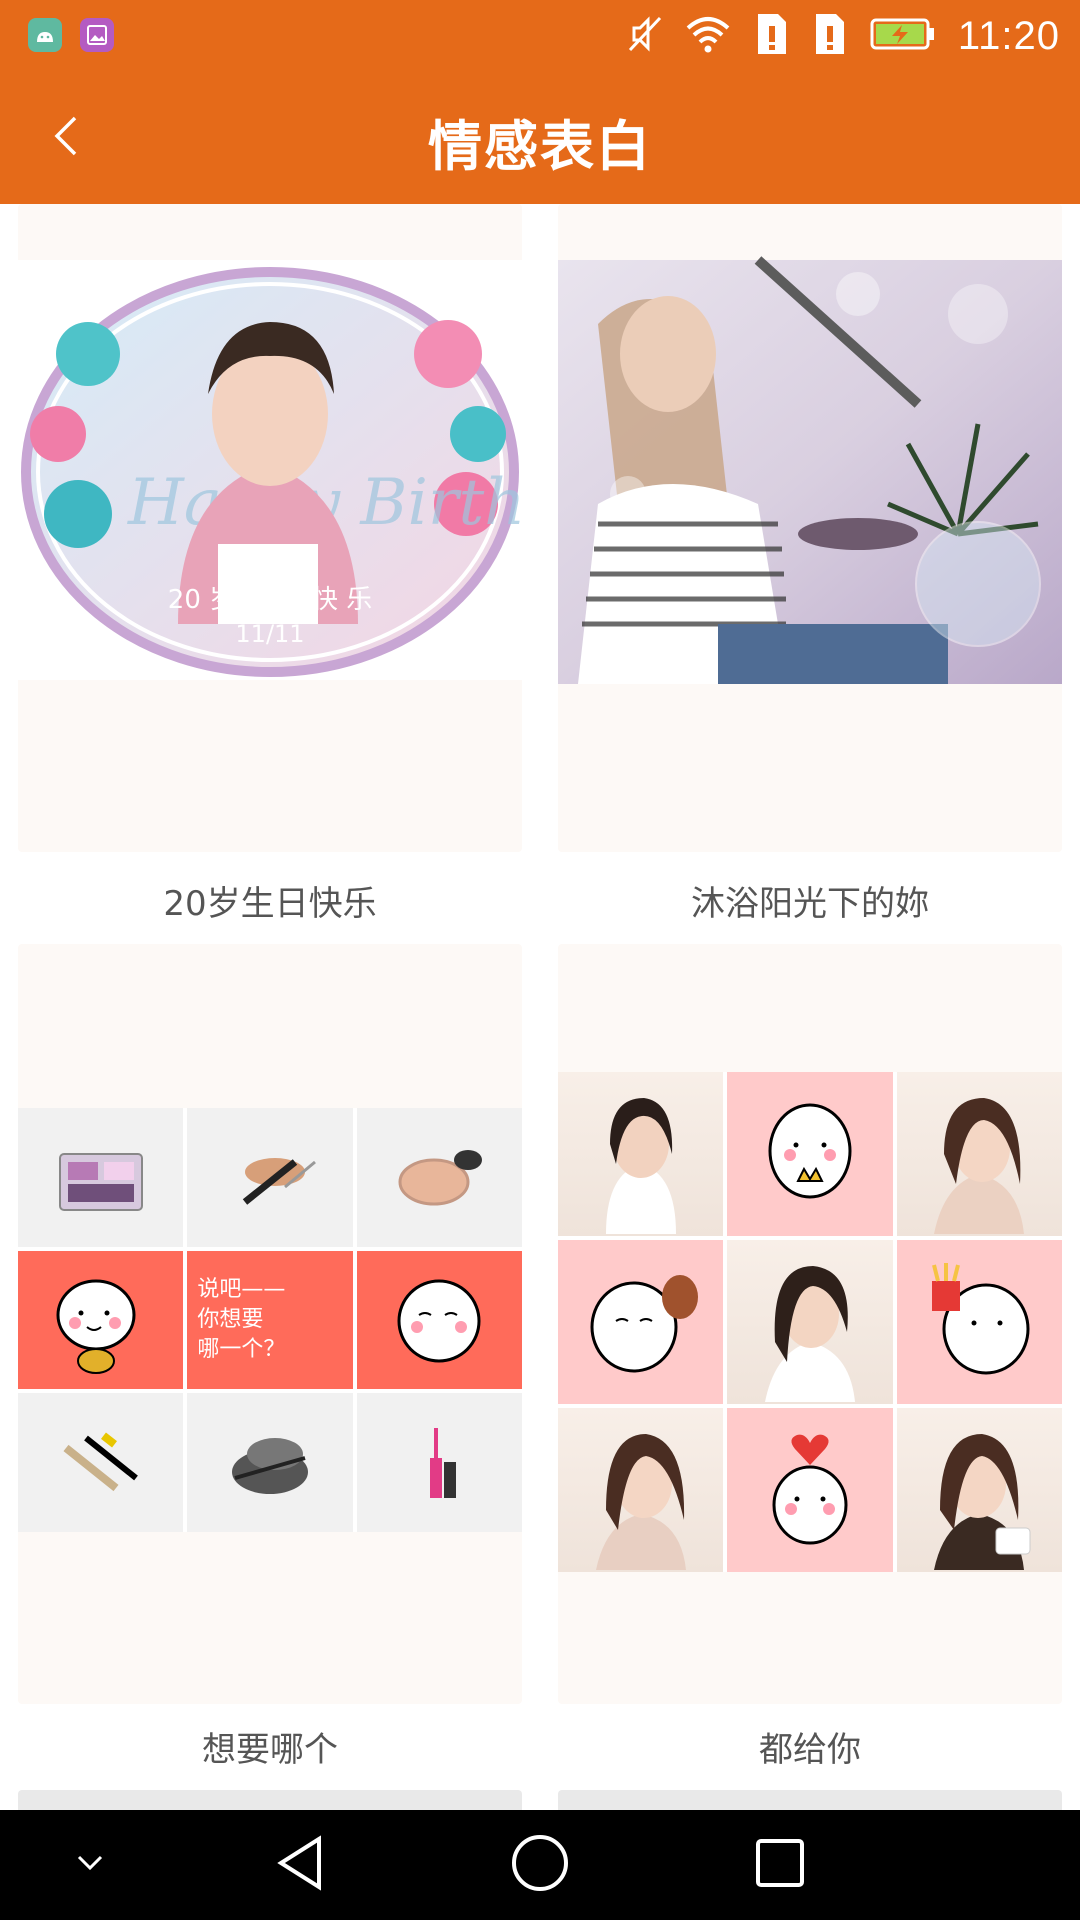  I want to click on loose-powder-image, so click(439, 1177).